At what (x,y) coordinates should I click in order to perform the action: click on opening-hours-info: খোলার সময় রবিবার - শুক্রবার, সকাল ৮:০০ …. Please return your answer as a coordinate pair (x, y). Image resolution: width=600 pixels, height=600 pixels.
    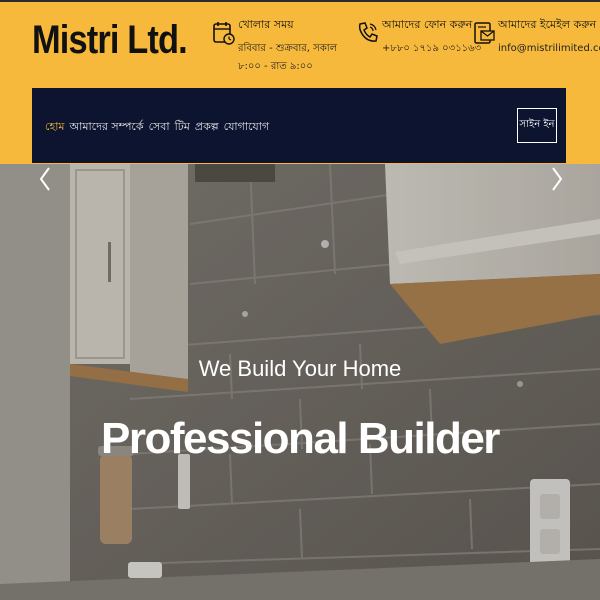
    Looking at the image, I should click on (282, 44).